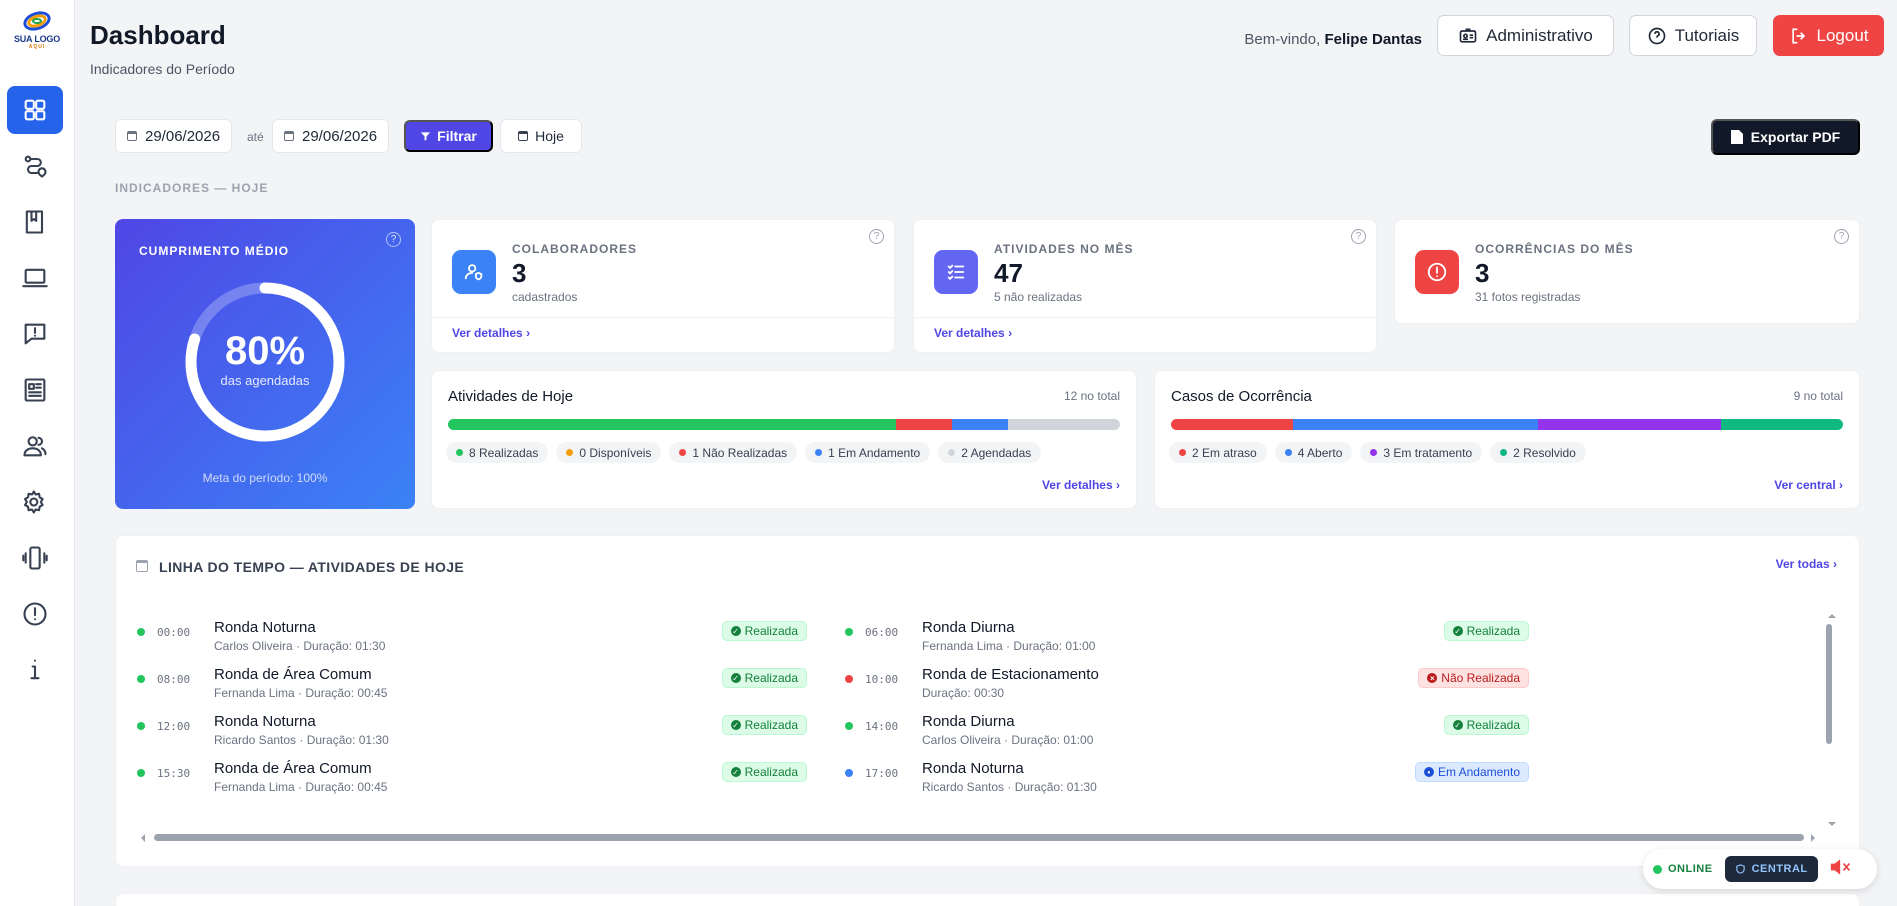  I want to click on timeline-time: 17:00, so click(882, 773).